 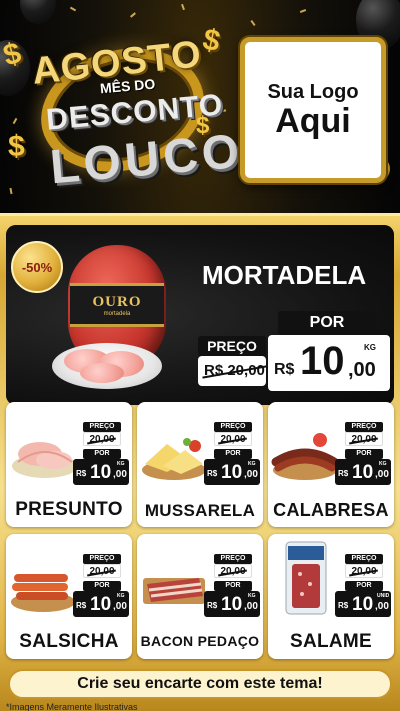 I want to click on product-name: CALABRESA, so click(x=331, y=510).